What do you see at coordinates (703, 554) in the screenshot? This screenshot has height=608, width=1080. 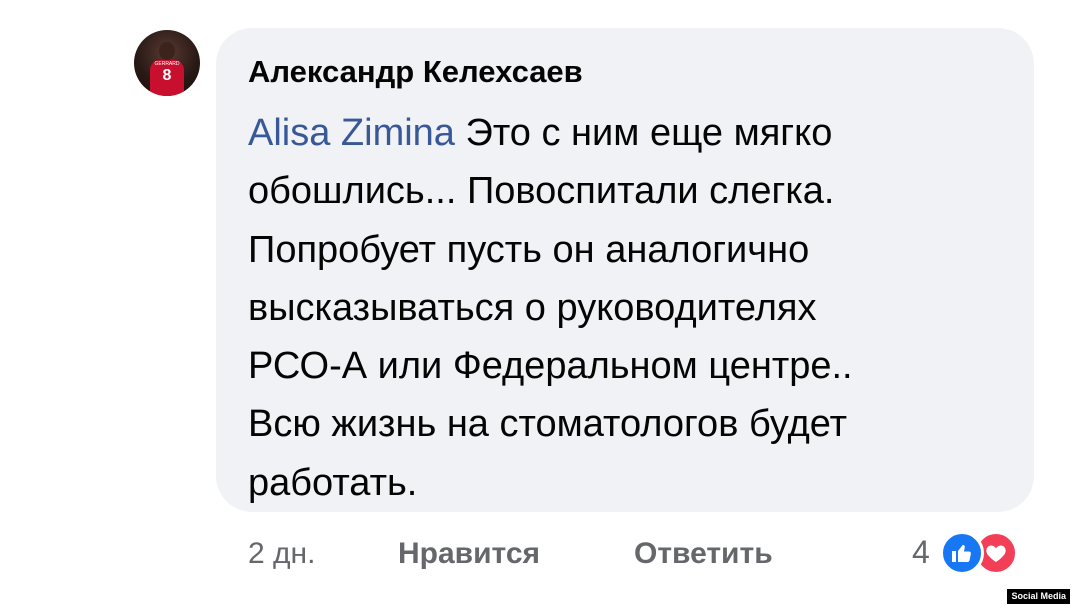 I see `reply-button: Ответить` at bounding box center [703, 554].